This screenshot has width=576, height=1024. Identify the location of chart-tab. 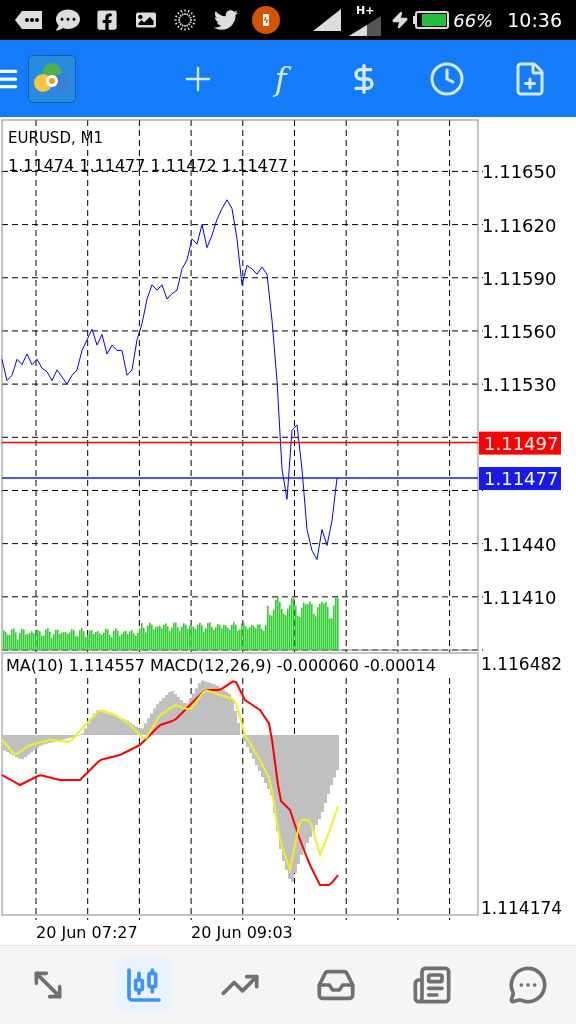
(144, 985).